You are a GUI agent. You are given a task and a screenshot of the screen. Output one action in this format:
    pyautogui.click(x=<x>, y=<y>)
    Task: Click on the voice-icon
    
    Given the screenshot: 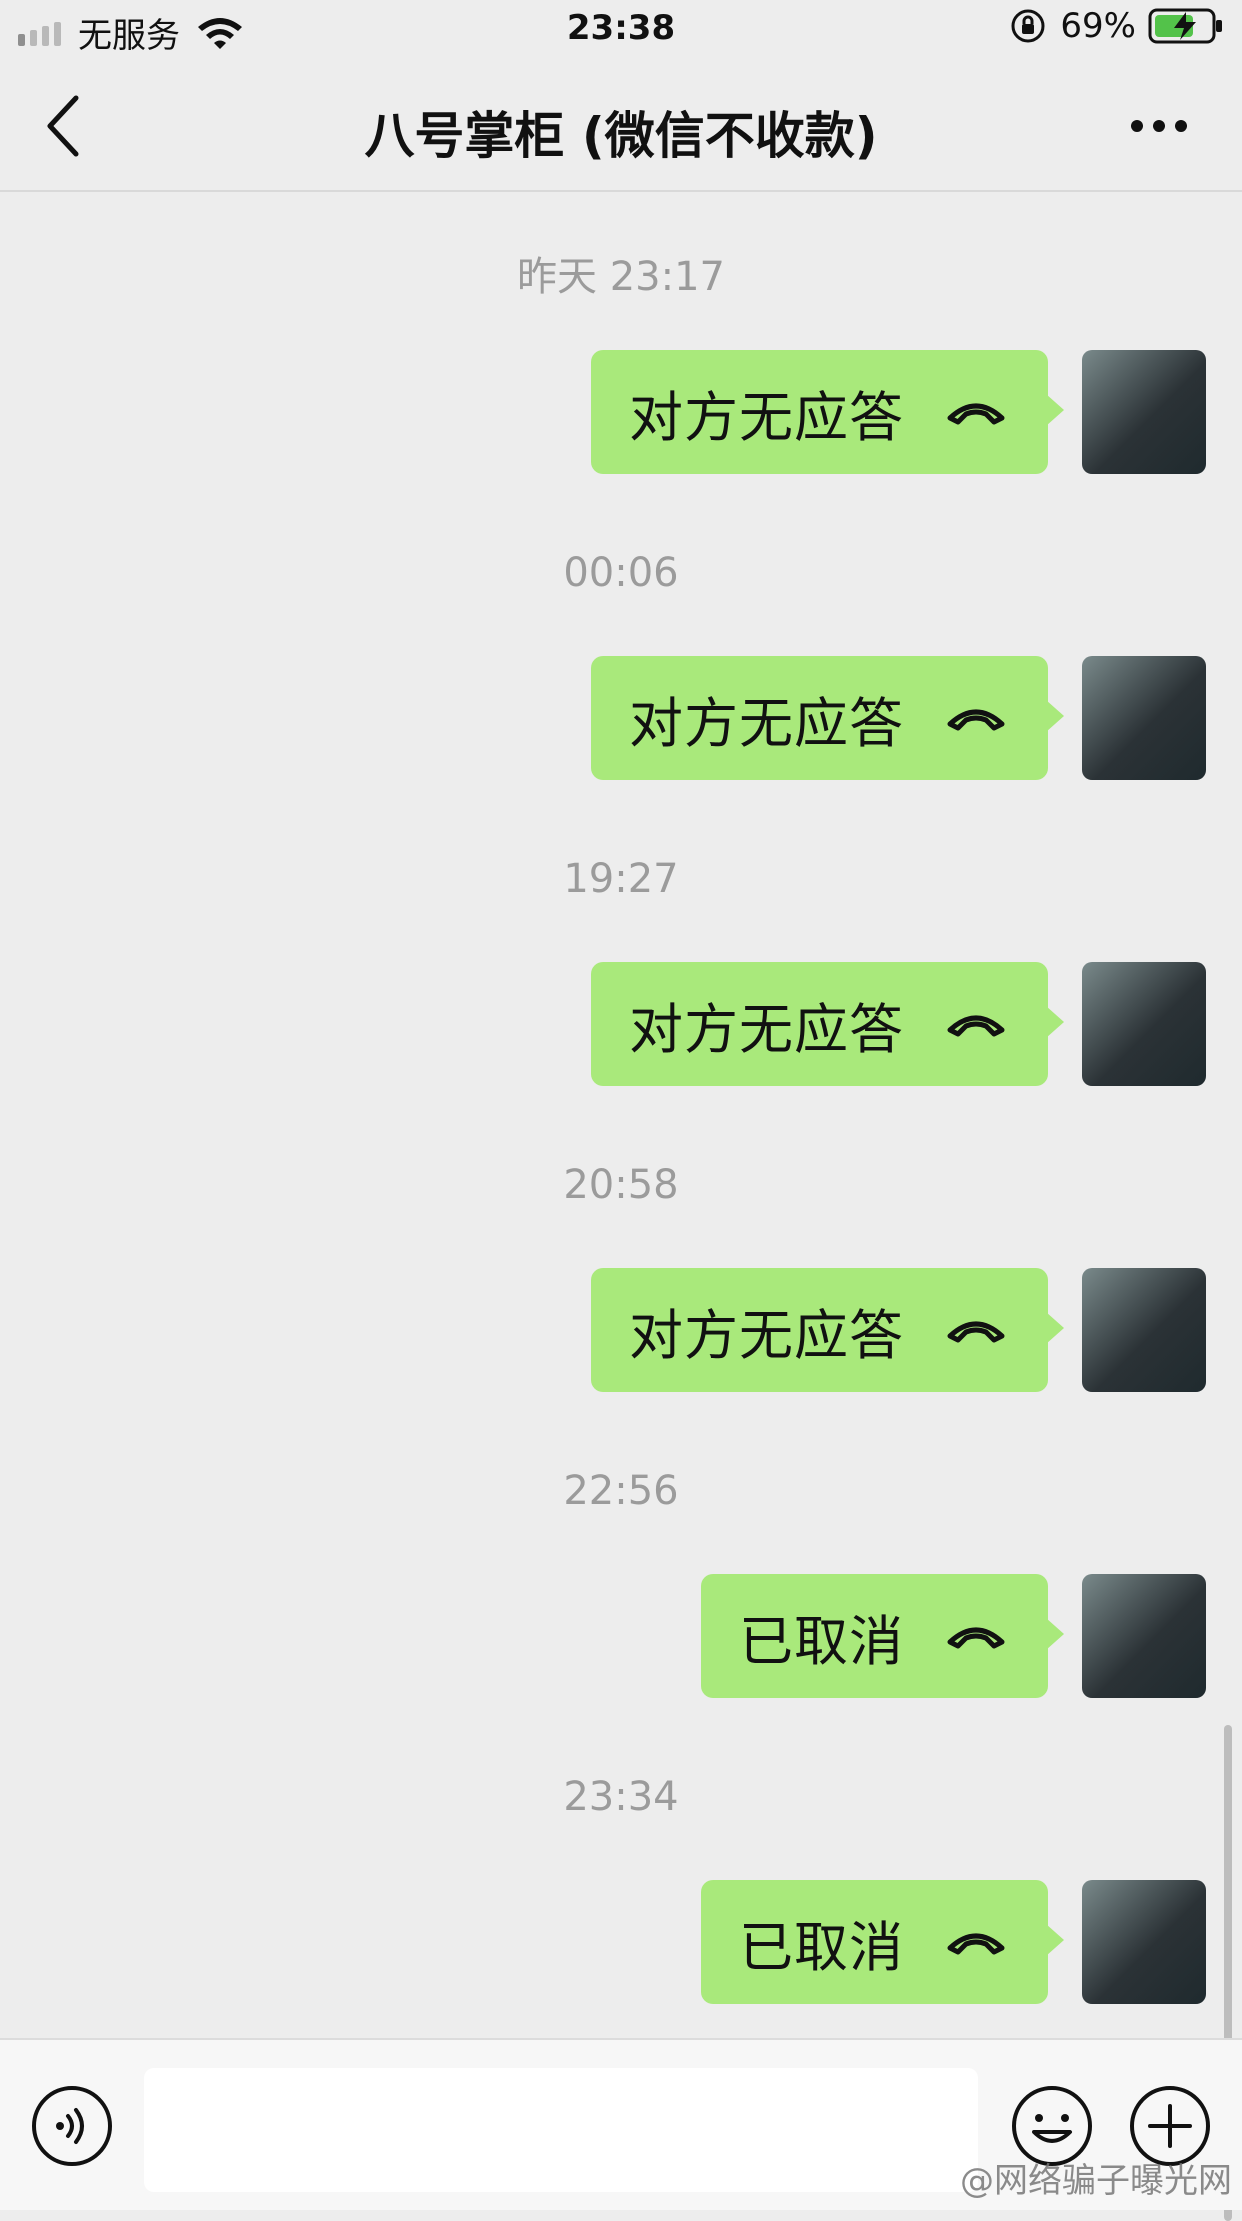 What is the action you would take?
    pyautogui.click(x=72, y=2126)
    